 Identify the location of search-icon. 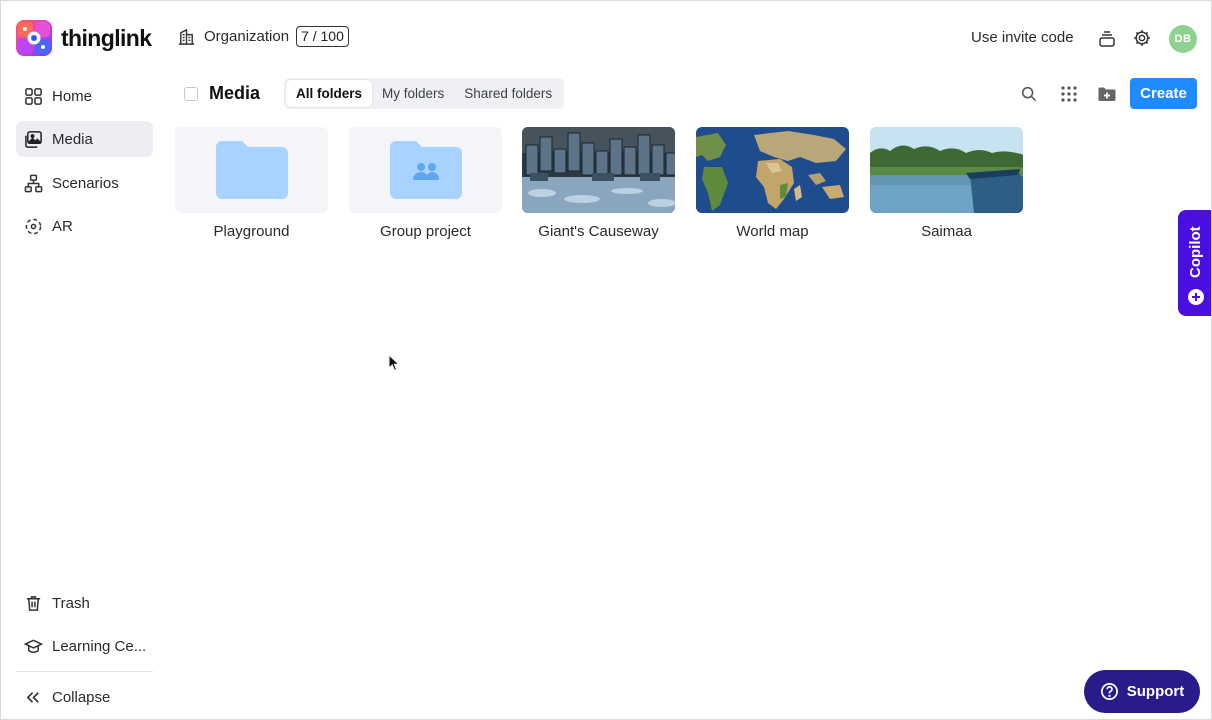
(1029, 94).